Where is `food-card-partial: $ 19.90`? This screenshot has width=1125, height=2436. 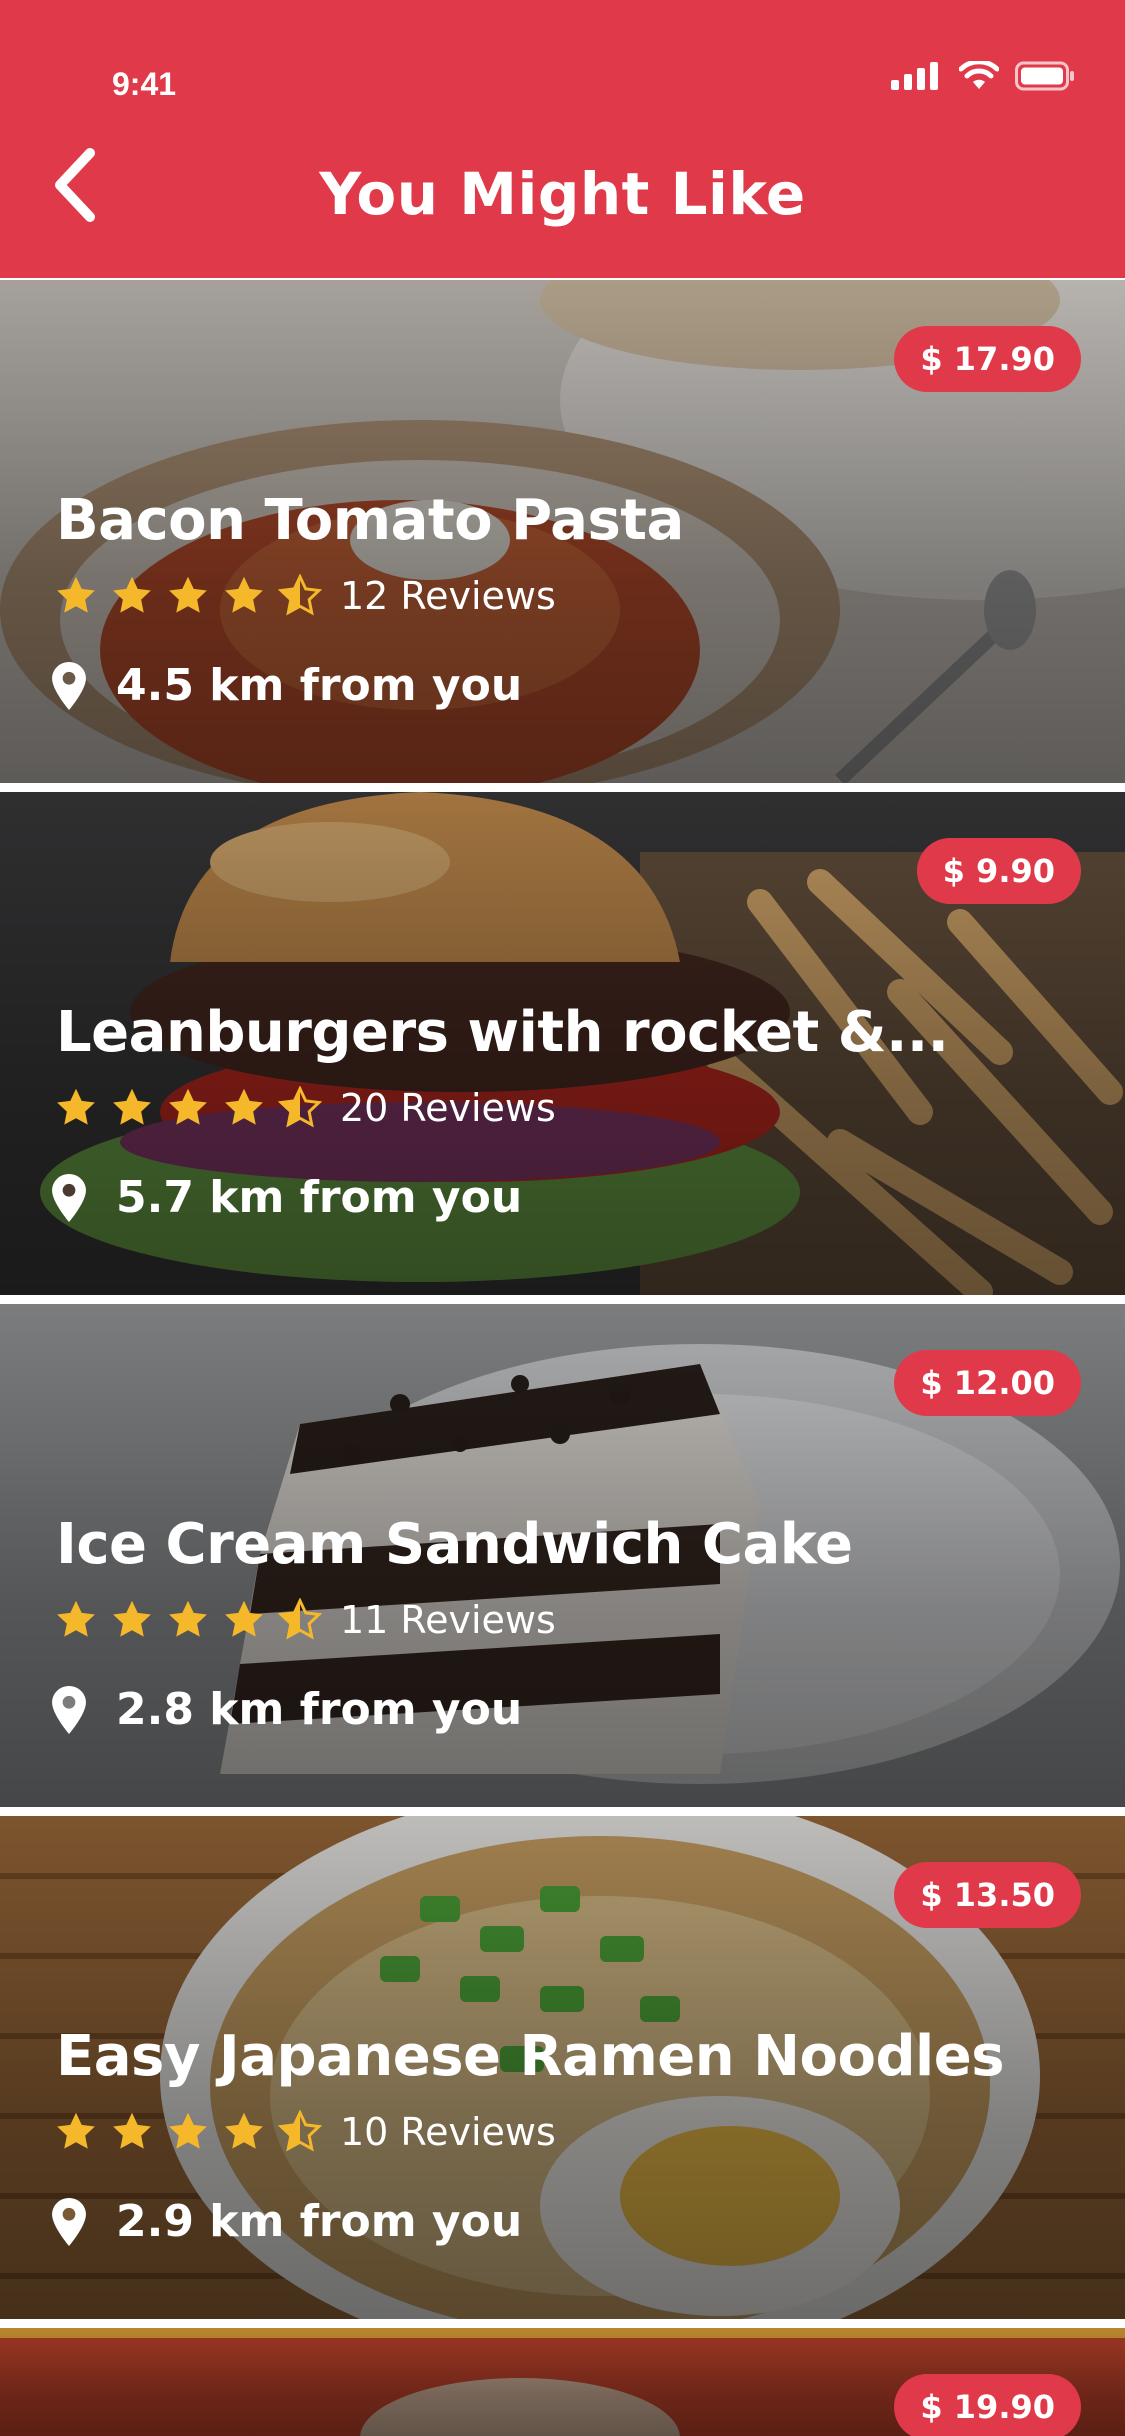
food-card-partial: $ 19.90 is located at coordinates (562, 2382).